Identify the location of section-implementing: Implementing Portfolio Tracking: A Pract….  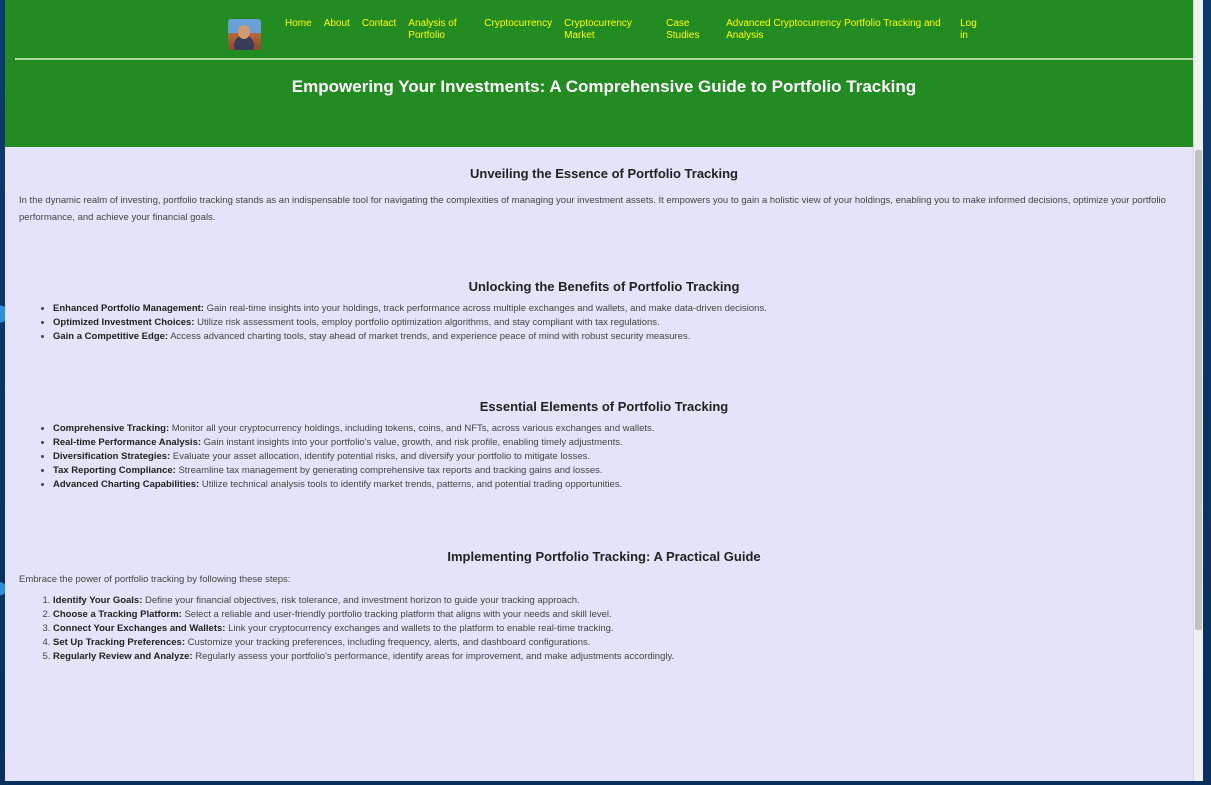
(604, 606).